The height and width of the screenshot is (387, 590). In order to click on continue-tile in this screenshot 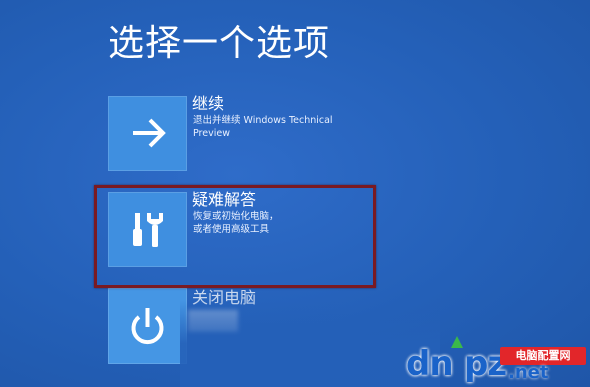, I will do `click(147, 133)`.